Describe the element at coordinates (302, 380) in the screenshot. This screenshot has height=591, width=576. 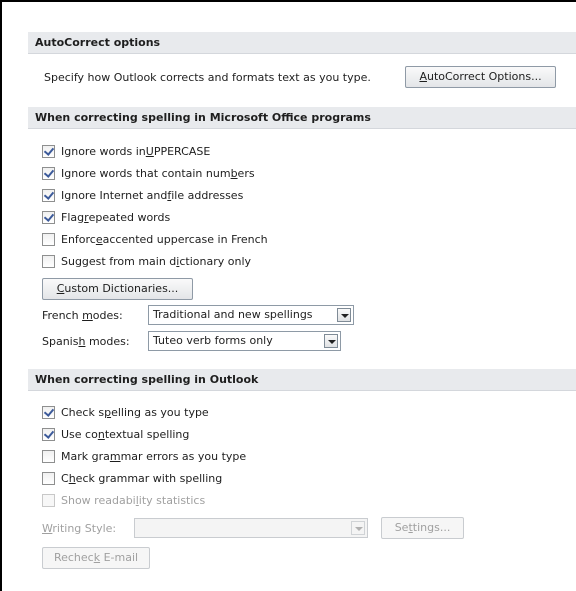
I see `outlook-spelling-section-header: When correcting spelling in Outlook` at that location.